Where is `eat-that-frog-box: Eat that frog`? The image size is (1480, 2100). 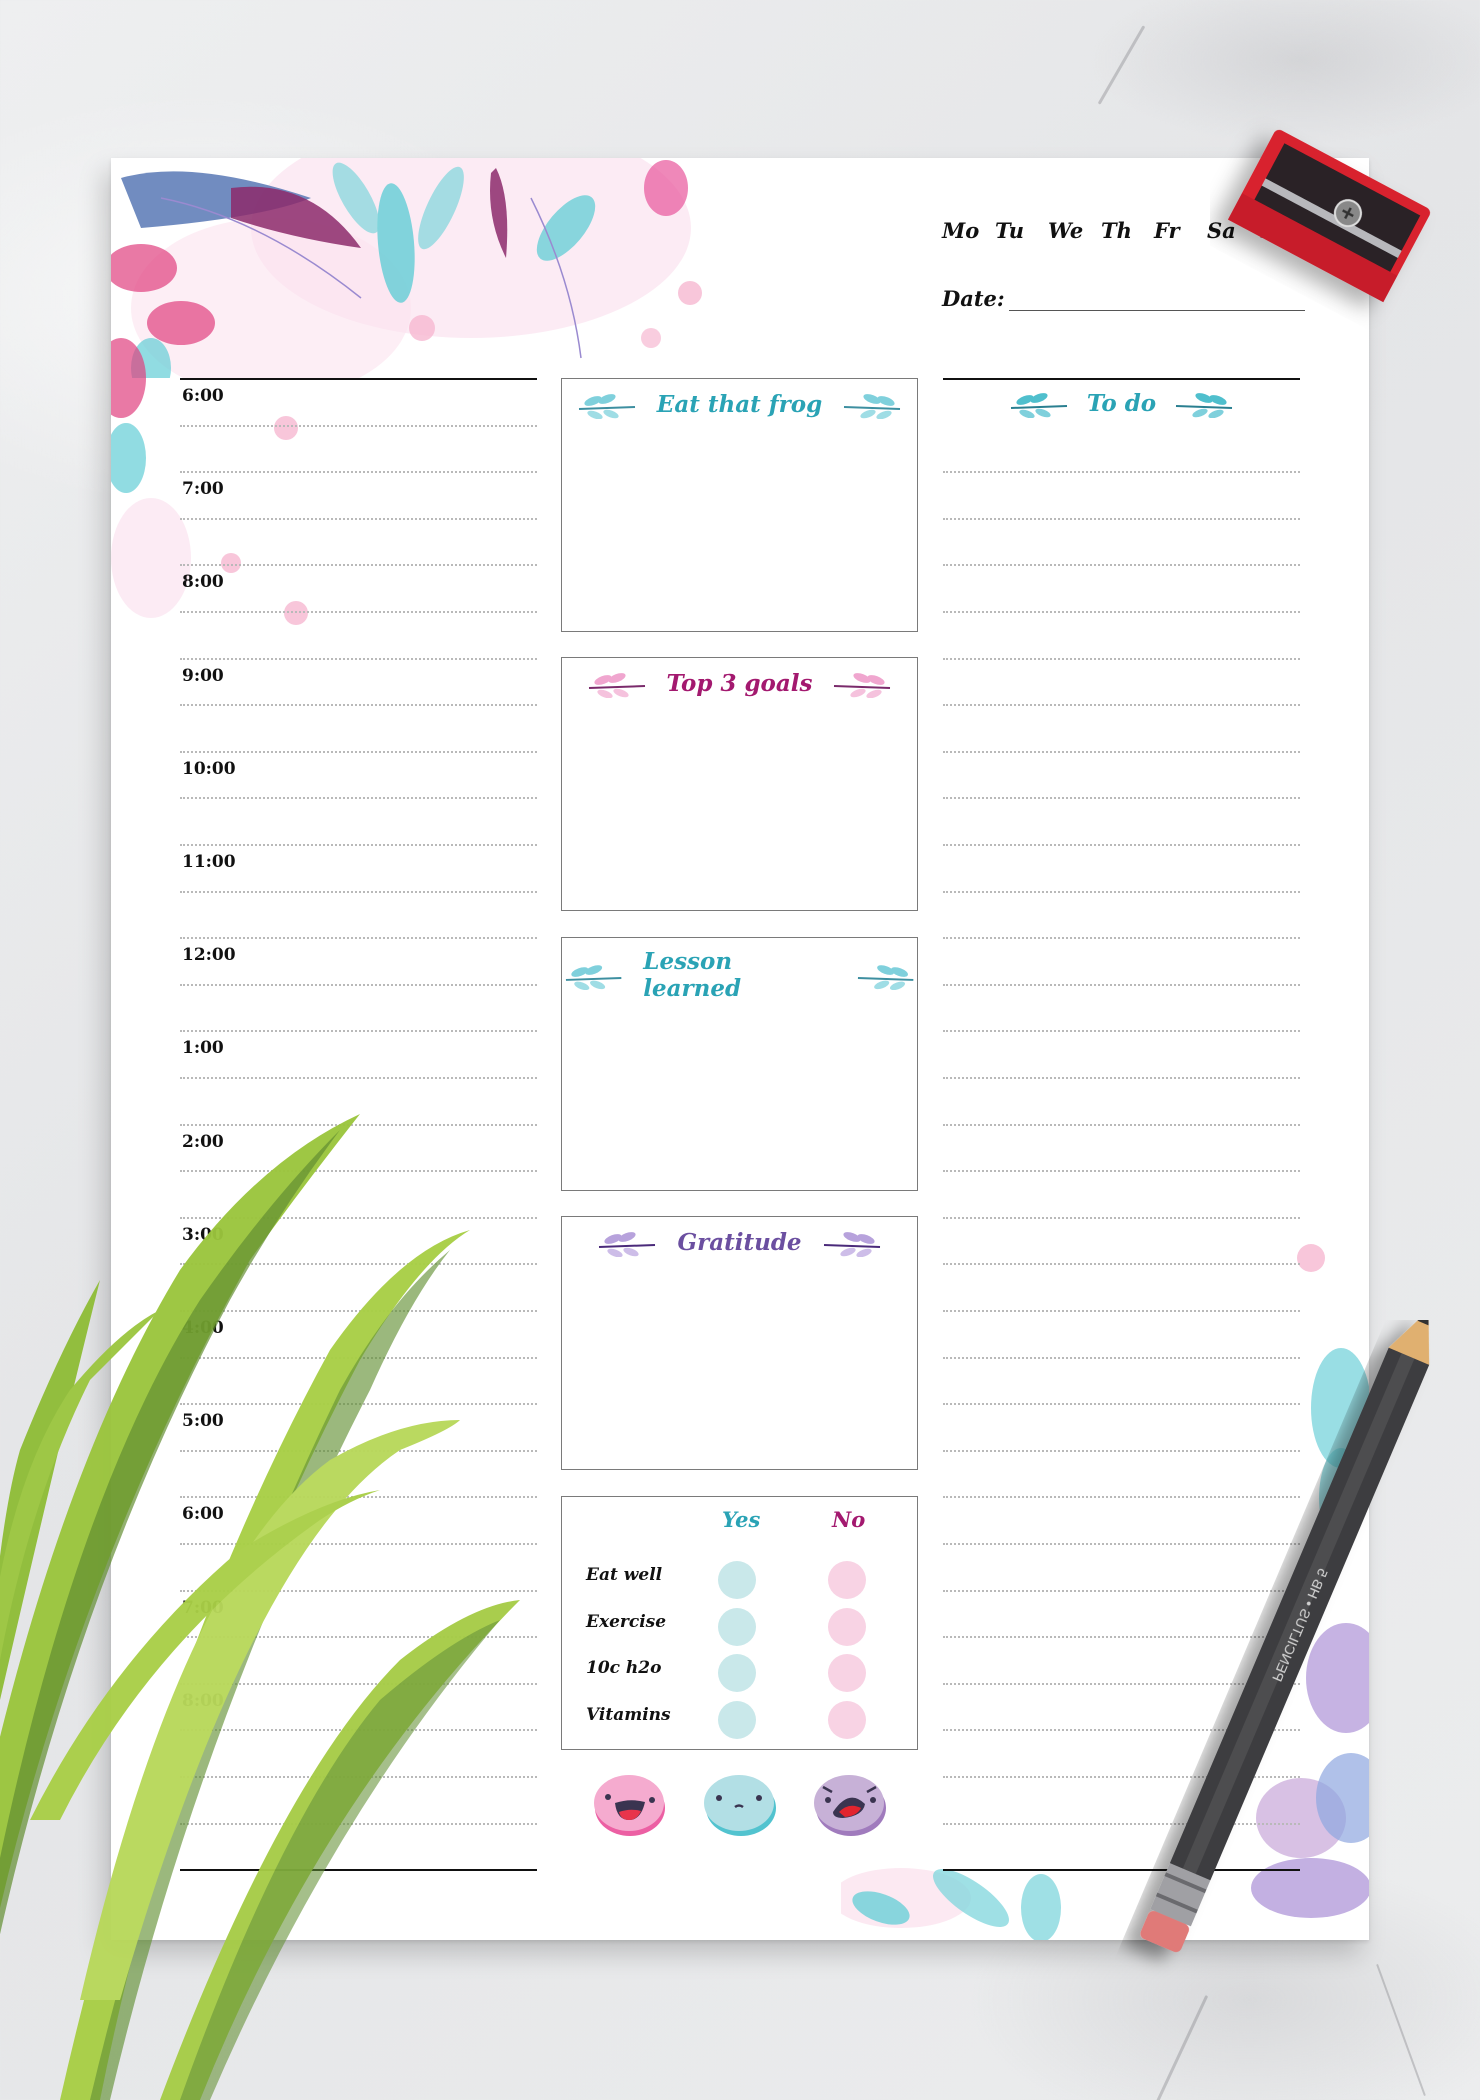
eat-that-frog-box: Eat that frog is located at coordinates (739, 505).